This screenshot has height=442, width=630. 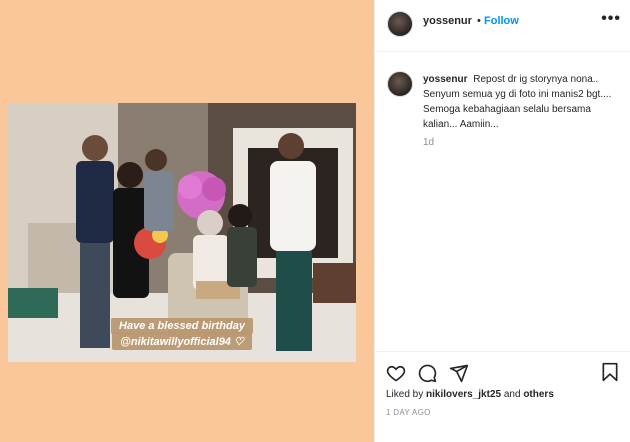 I want to click on avatar, so click(x=400, y=24).